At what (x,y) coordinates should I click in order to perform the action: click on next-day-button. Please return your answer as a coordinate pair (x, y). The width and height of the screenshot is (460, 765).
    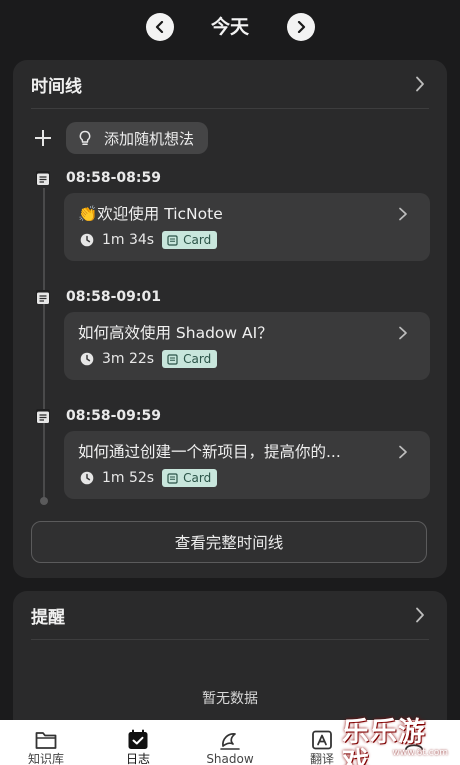
    Looking at the image, I should click on (301, 27).